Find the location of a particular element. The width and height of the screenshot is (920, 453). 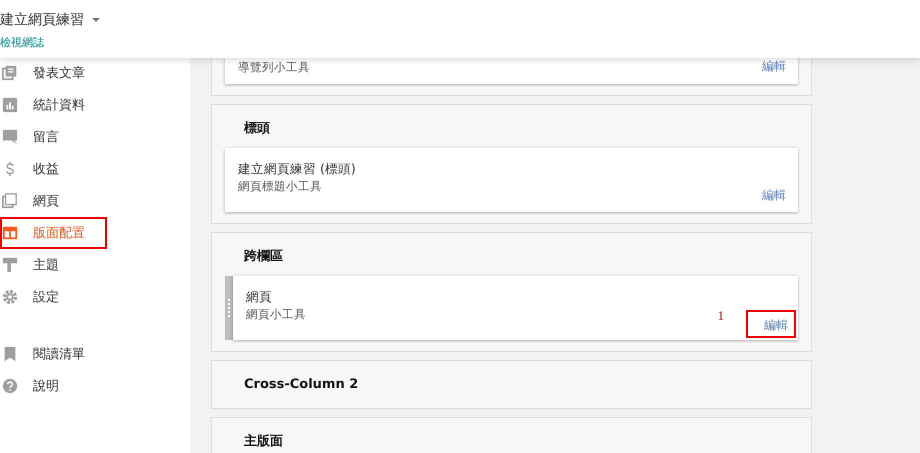

section-title: Cross-Column 2 is located at coordinates (301, 385).